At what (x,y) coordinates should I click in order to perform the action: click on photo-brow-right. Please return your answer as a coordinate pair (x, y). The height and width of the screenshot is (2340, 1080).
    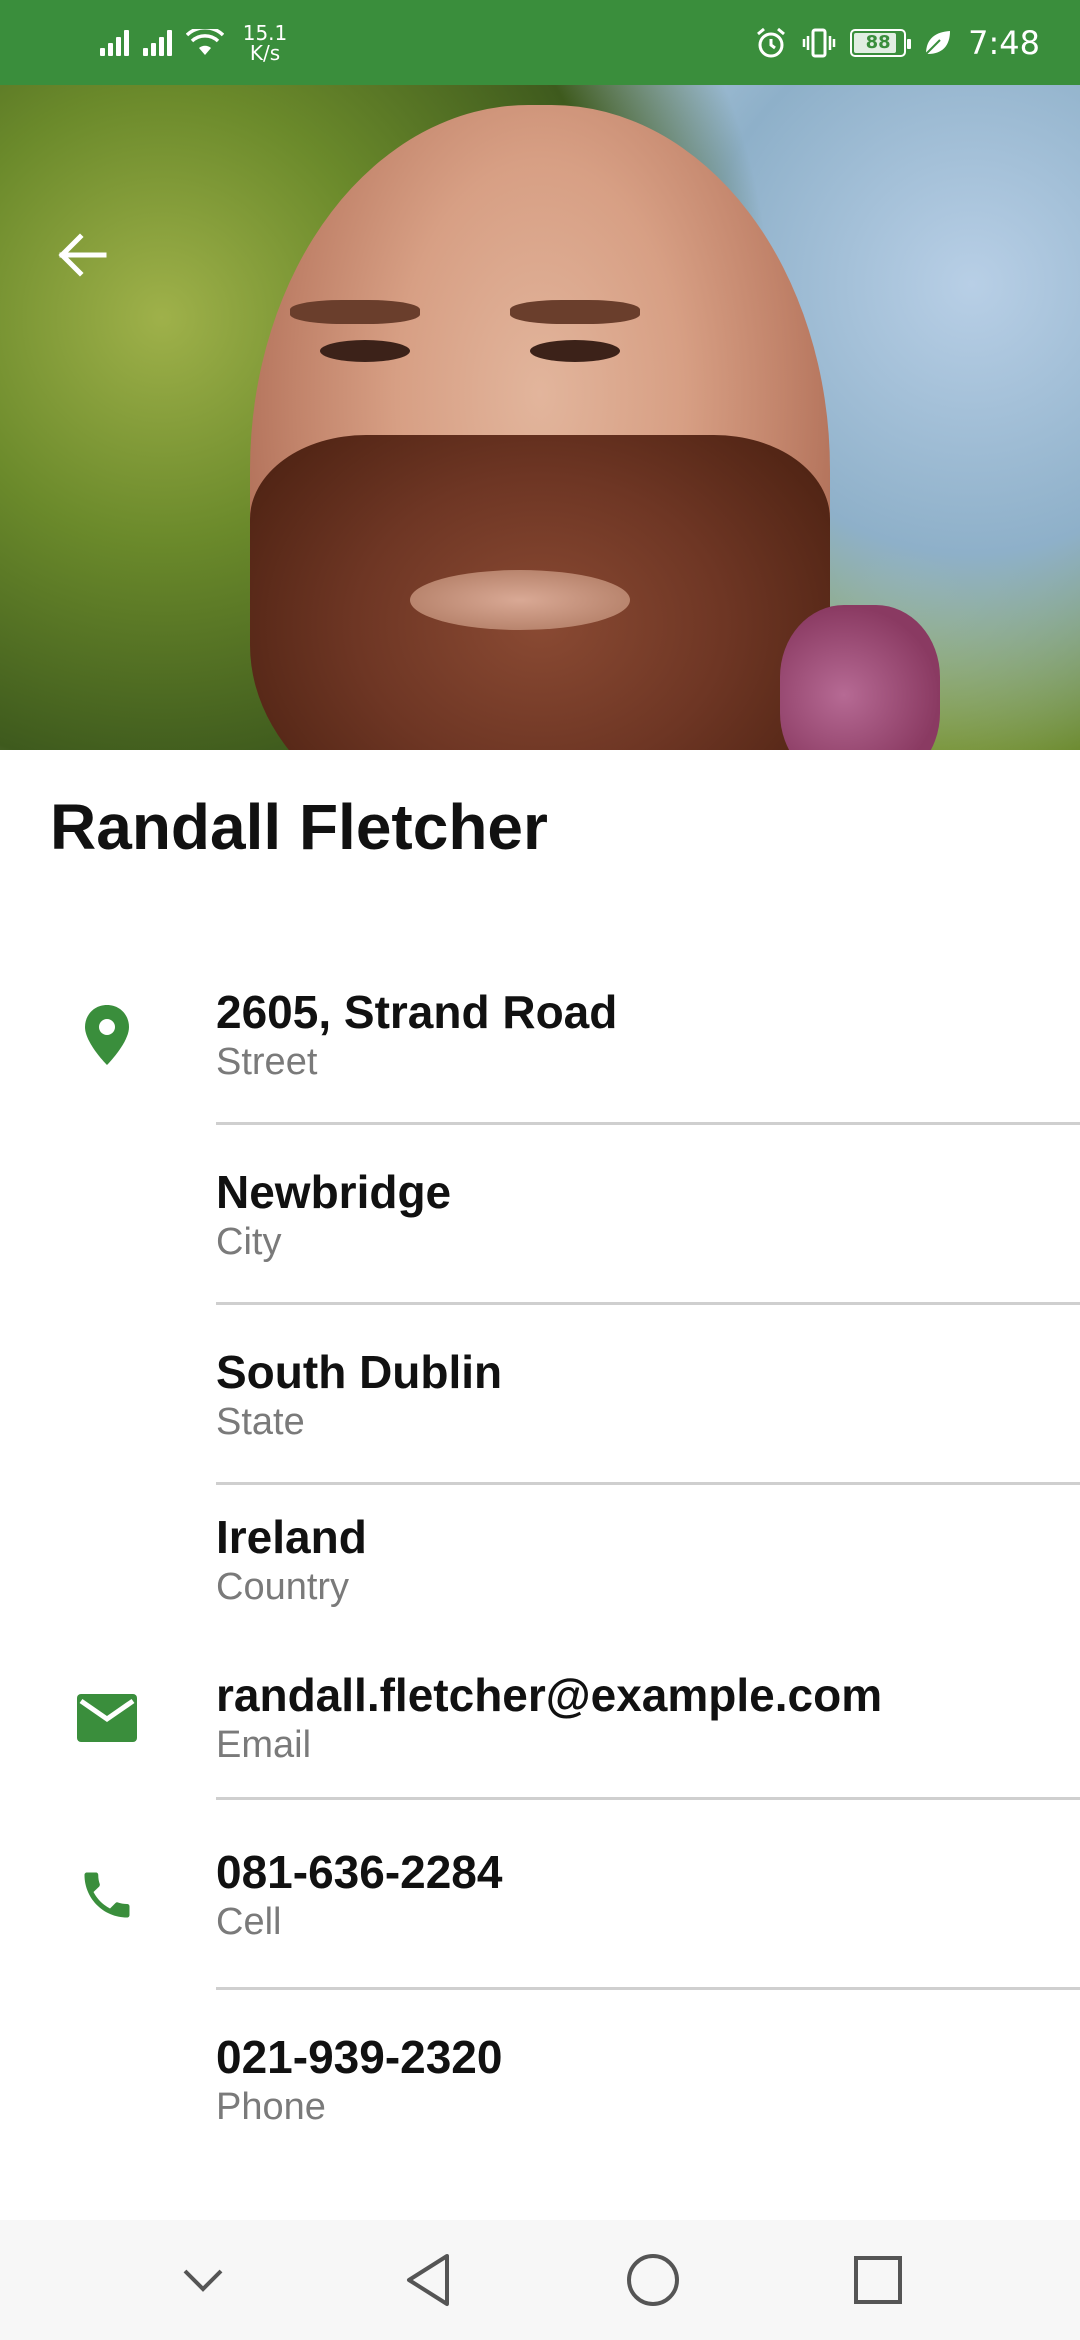
    Looking at the image, I should click on (575, 312).